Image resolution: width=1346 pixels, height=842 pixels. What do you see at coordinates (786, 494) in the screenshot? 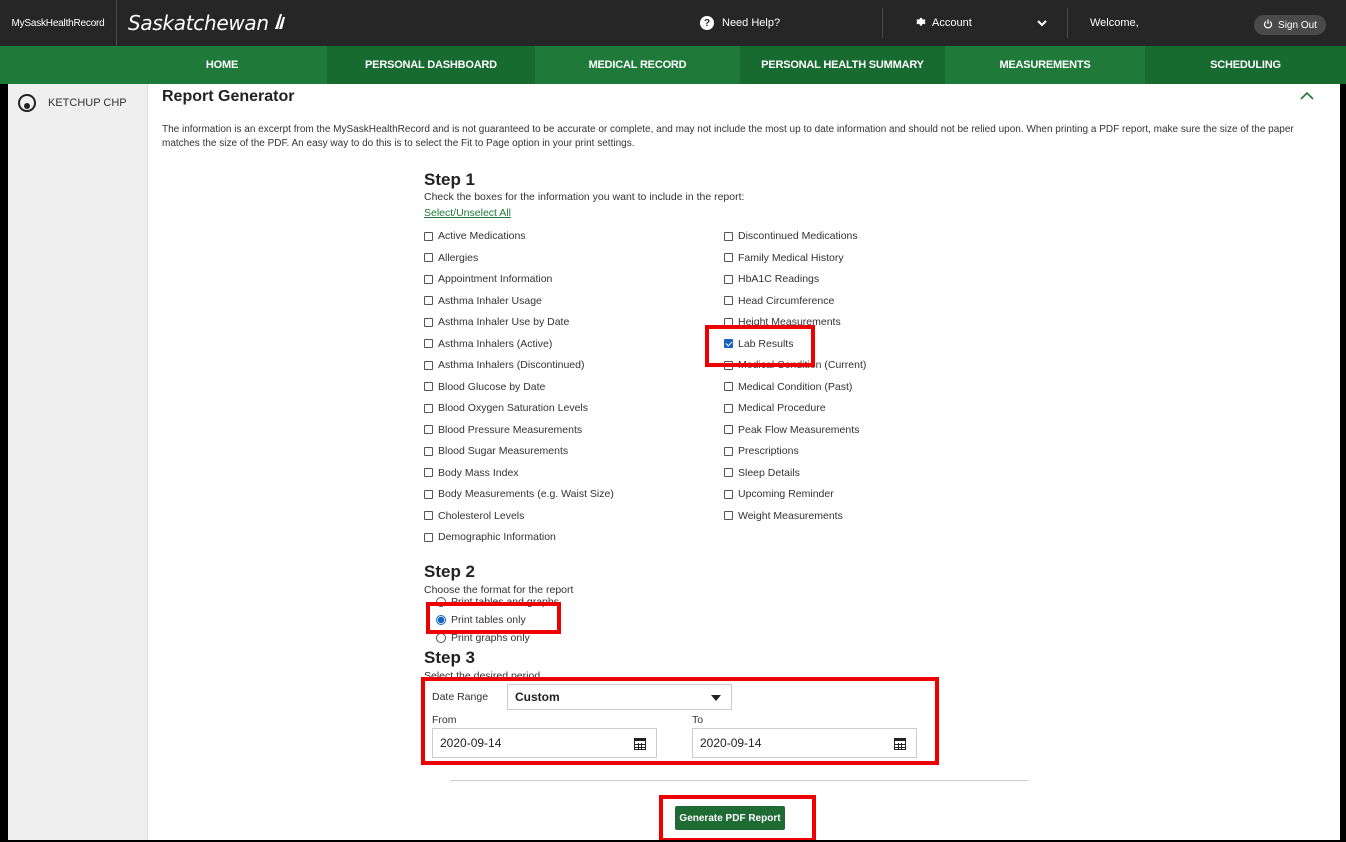
I see `checkbox-label: Upcoming Reminder` at bounding box center [786, 494].